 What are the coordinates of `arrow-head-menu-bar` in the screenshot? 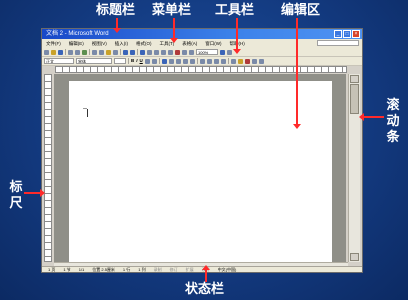 It's located at (174, 40).